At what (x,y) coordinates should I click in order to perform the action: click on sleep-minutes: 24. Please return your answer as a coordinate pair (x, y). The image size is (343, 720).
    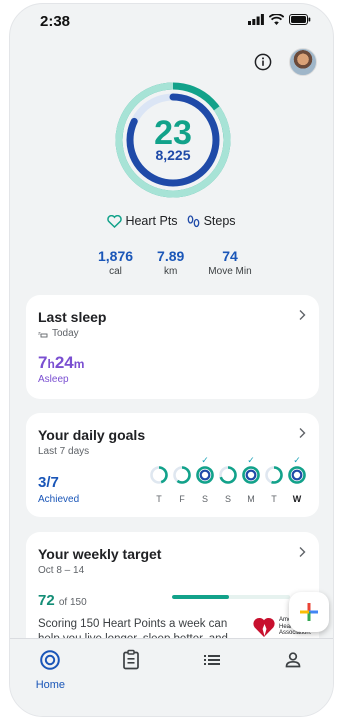
    Looking at the image, I should click on (64, 362).